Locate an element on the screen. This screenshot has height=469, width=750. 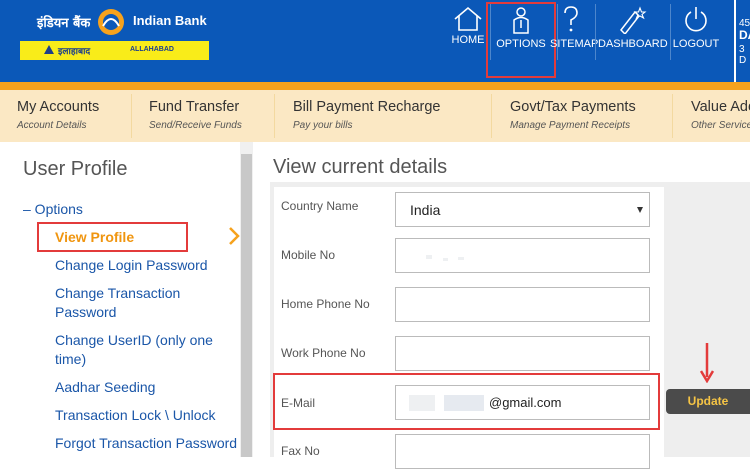
country-select: India is located at coordinates (522, 209).